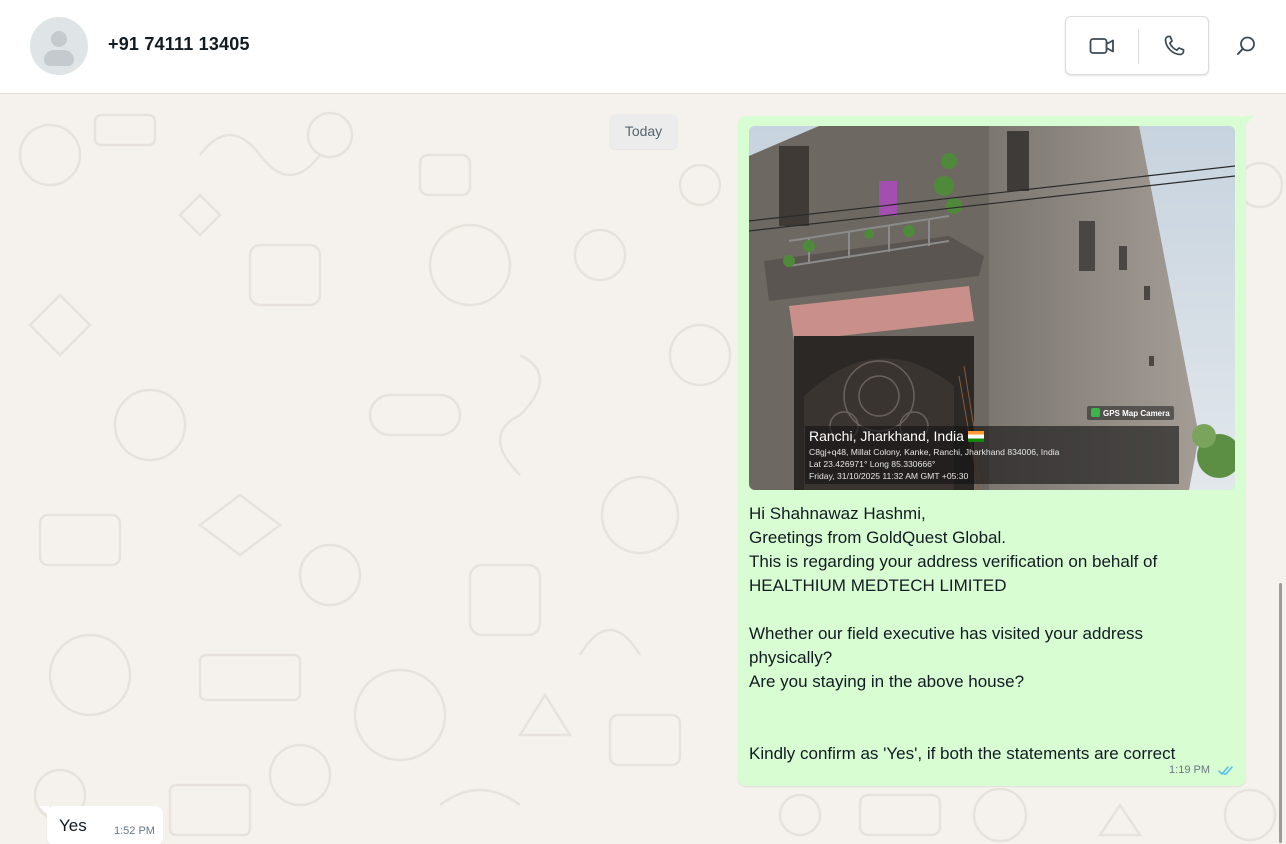 This screenshot has width=1286, height=844. I want to click on call-group-divider, so click(1138, 46).